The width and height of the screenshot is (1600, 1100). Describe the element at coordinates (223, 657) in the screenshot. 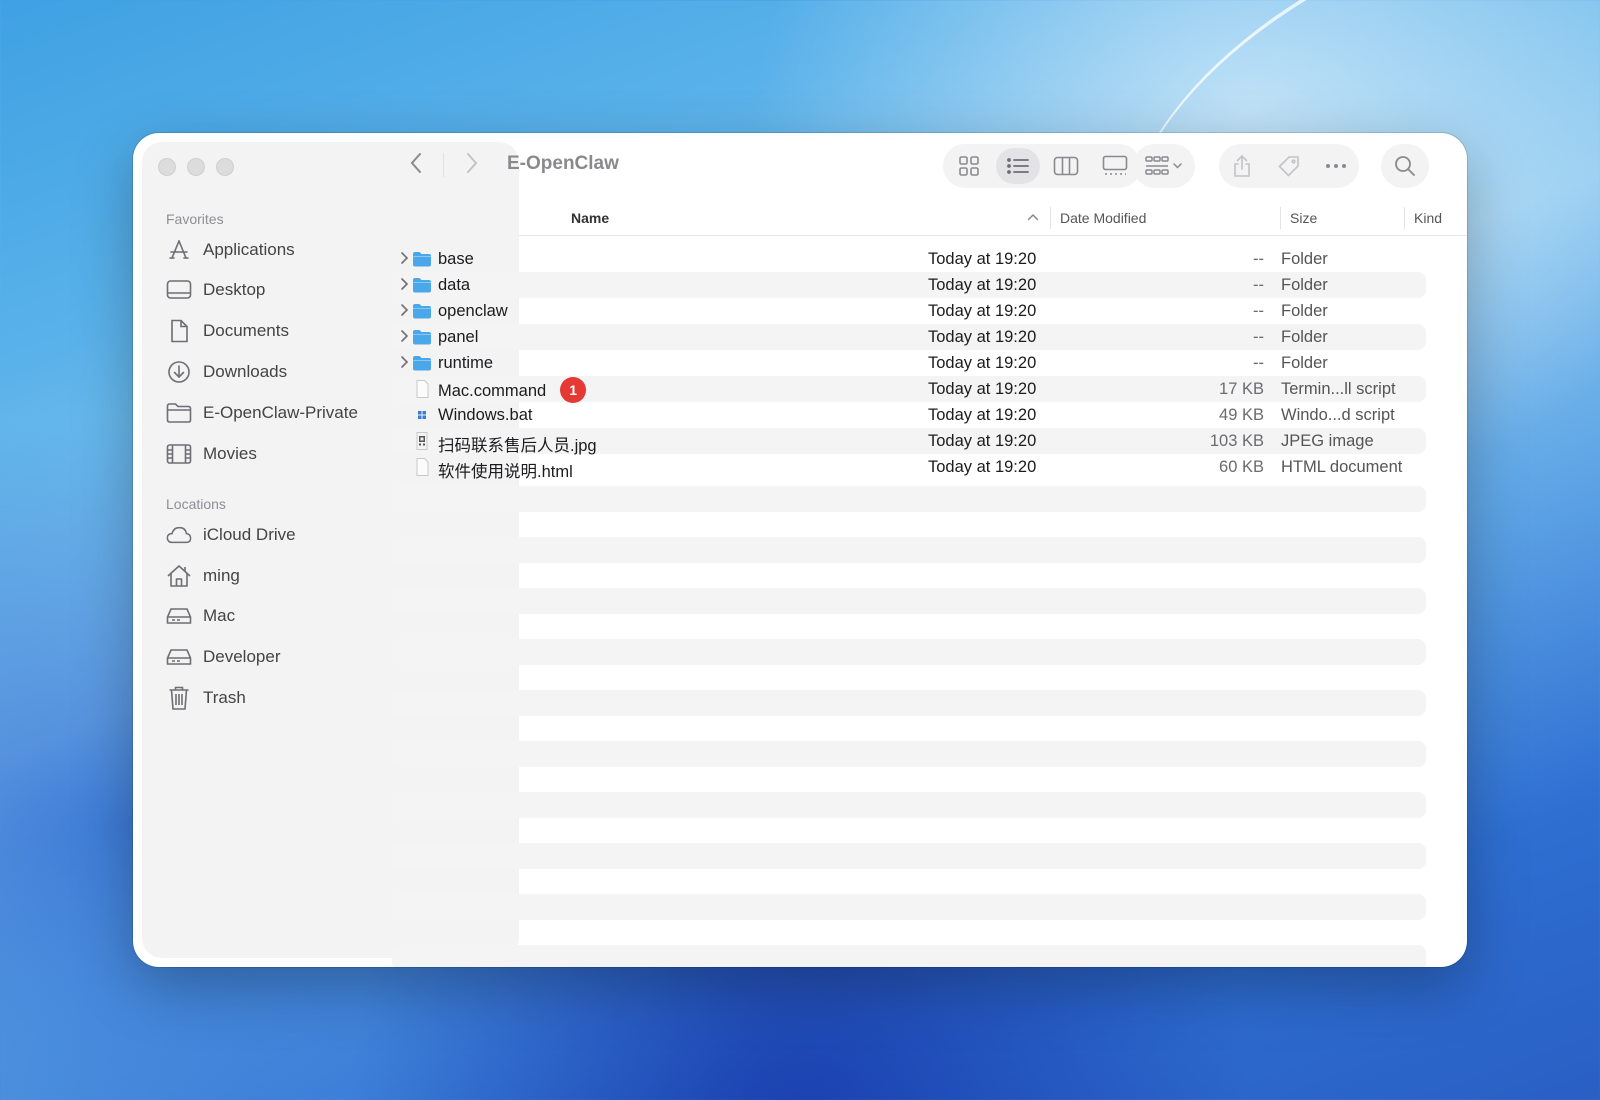

I see `sidebar-item-developer: Developer` at that location.